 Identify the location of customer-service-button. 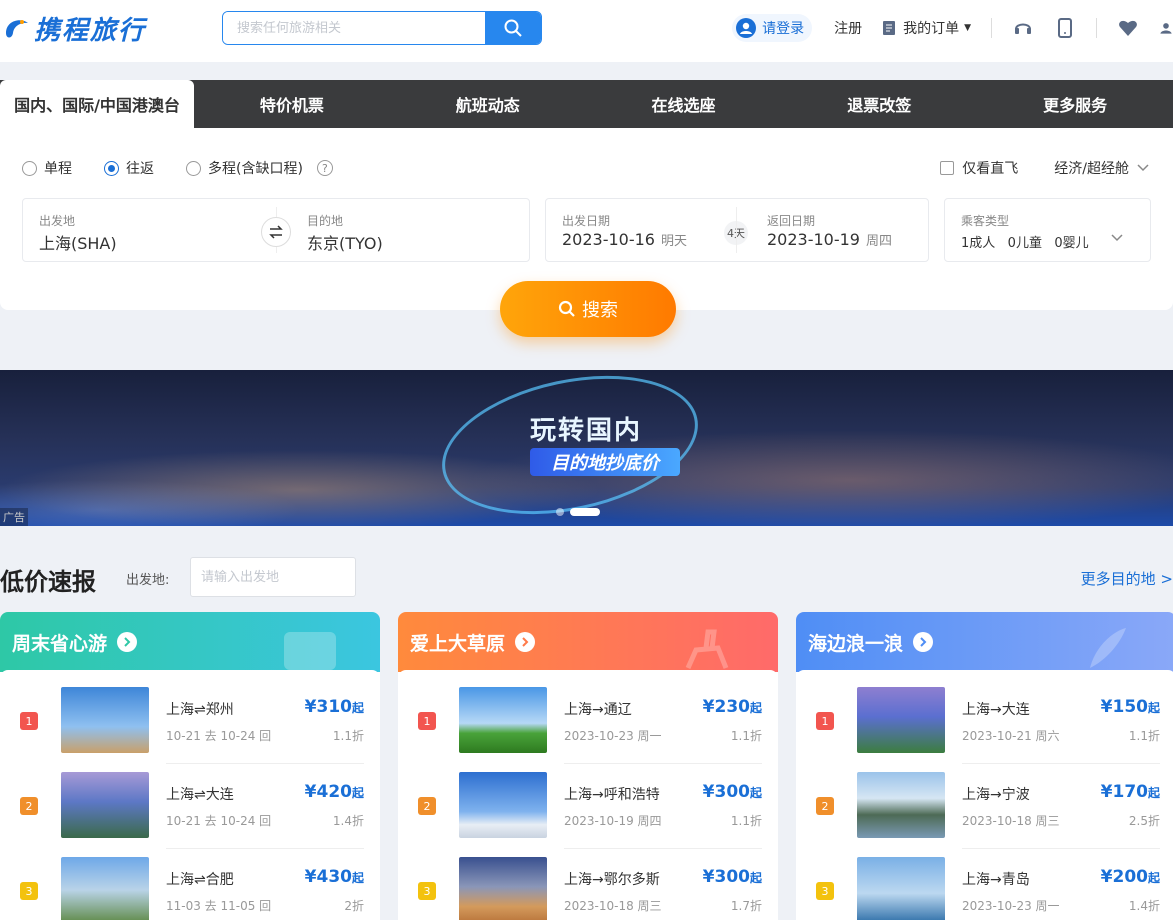
(1023, 28).